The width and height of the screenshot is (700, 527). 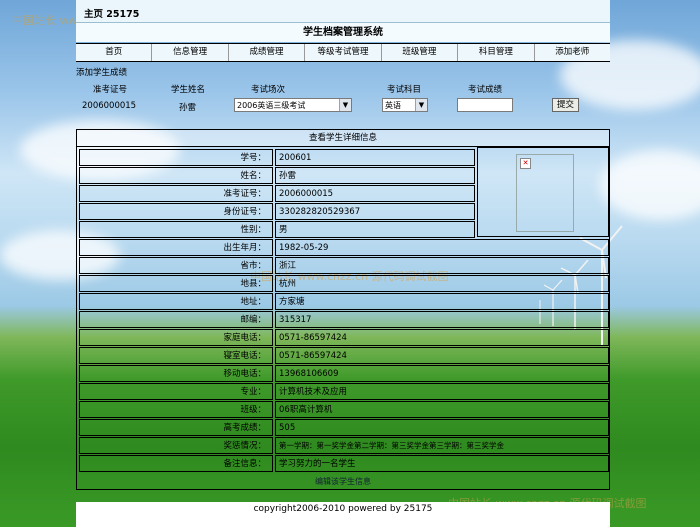 What do you see at coordinates (442, 373) in the screenshot?
I see `row-value: 13968106609` at bounding box center [442, 373].